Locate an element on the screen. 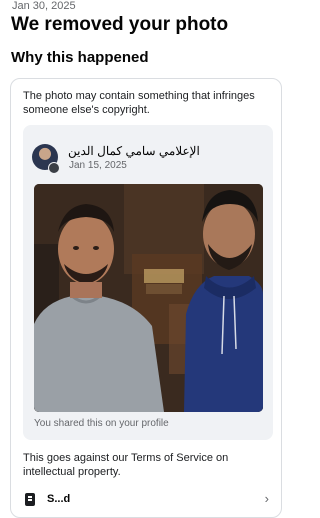 The width and height of the screenshot is (320, 518). page-title: We removed your photo is located at coordinates (120, 24).